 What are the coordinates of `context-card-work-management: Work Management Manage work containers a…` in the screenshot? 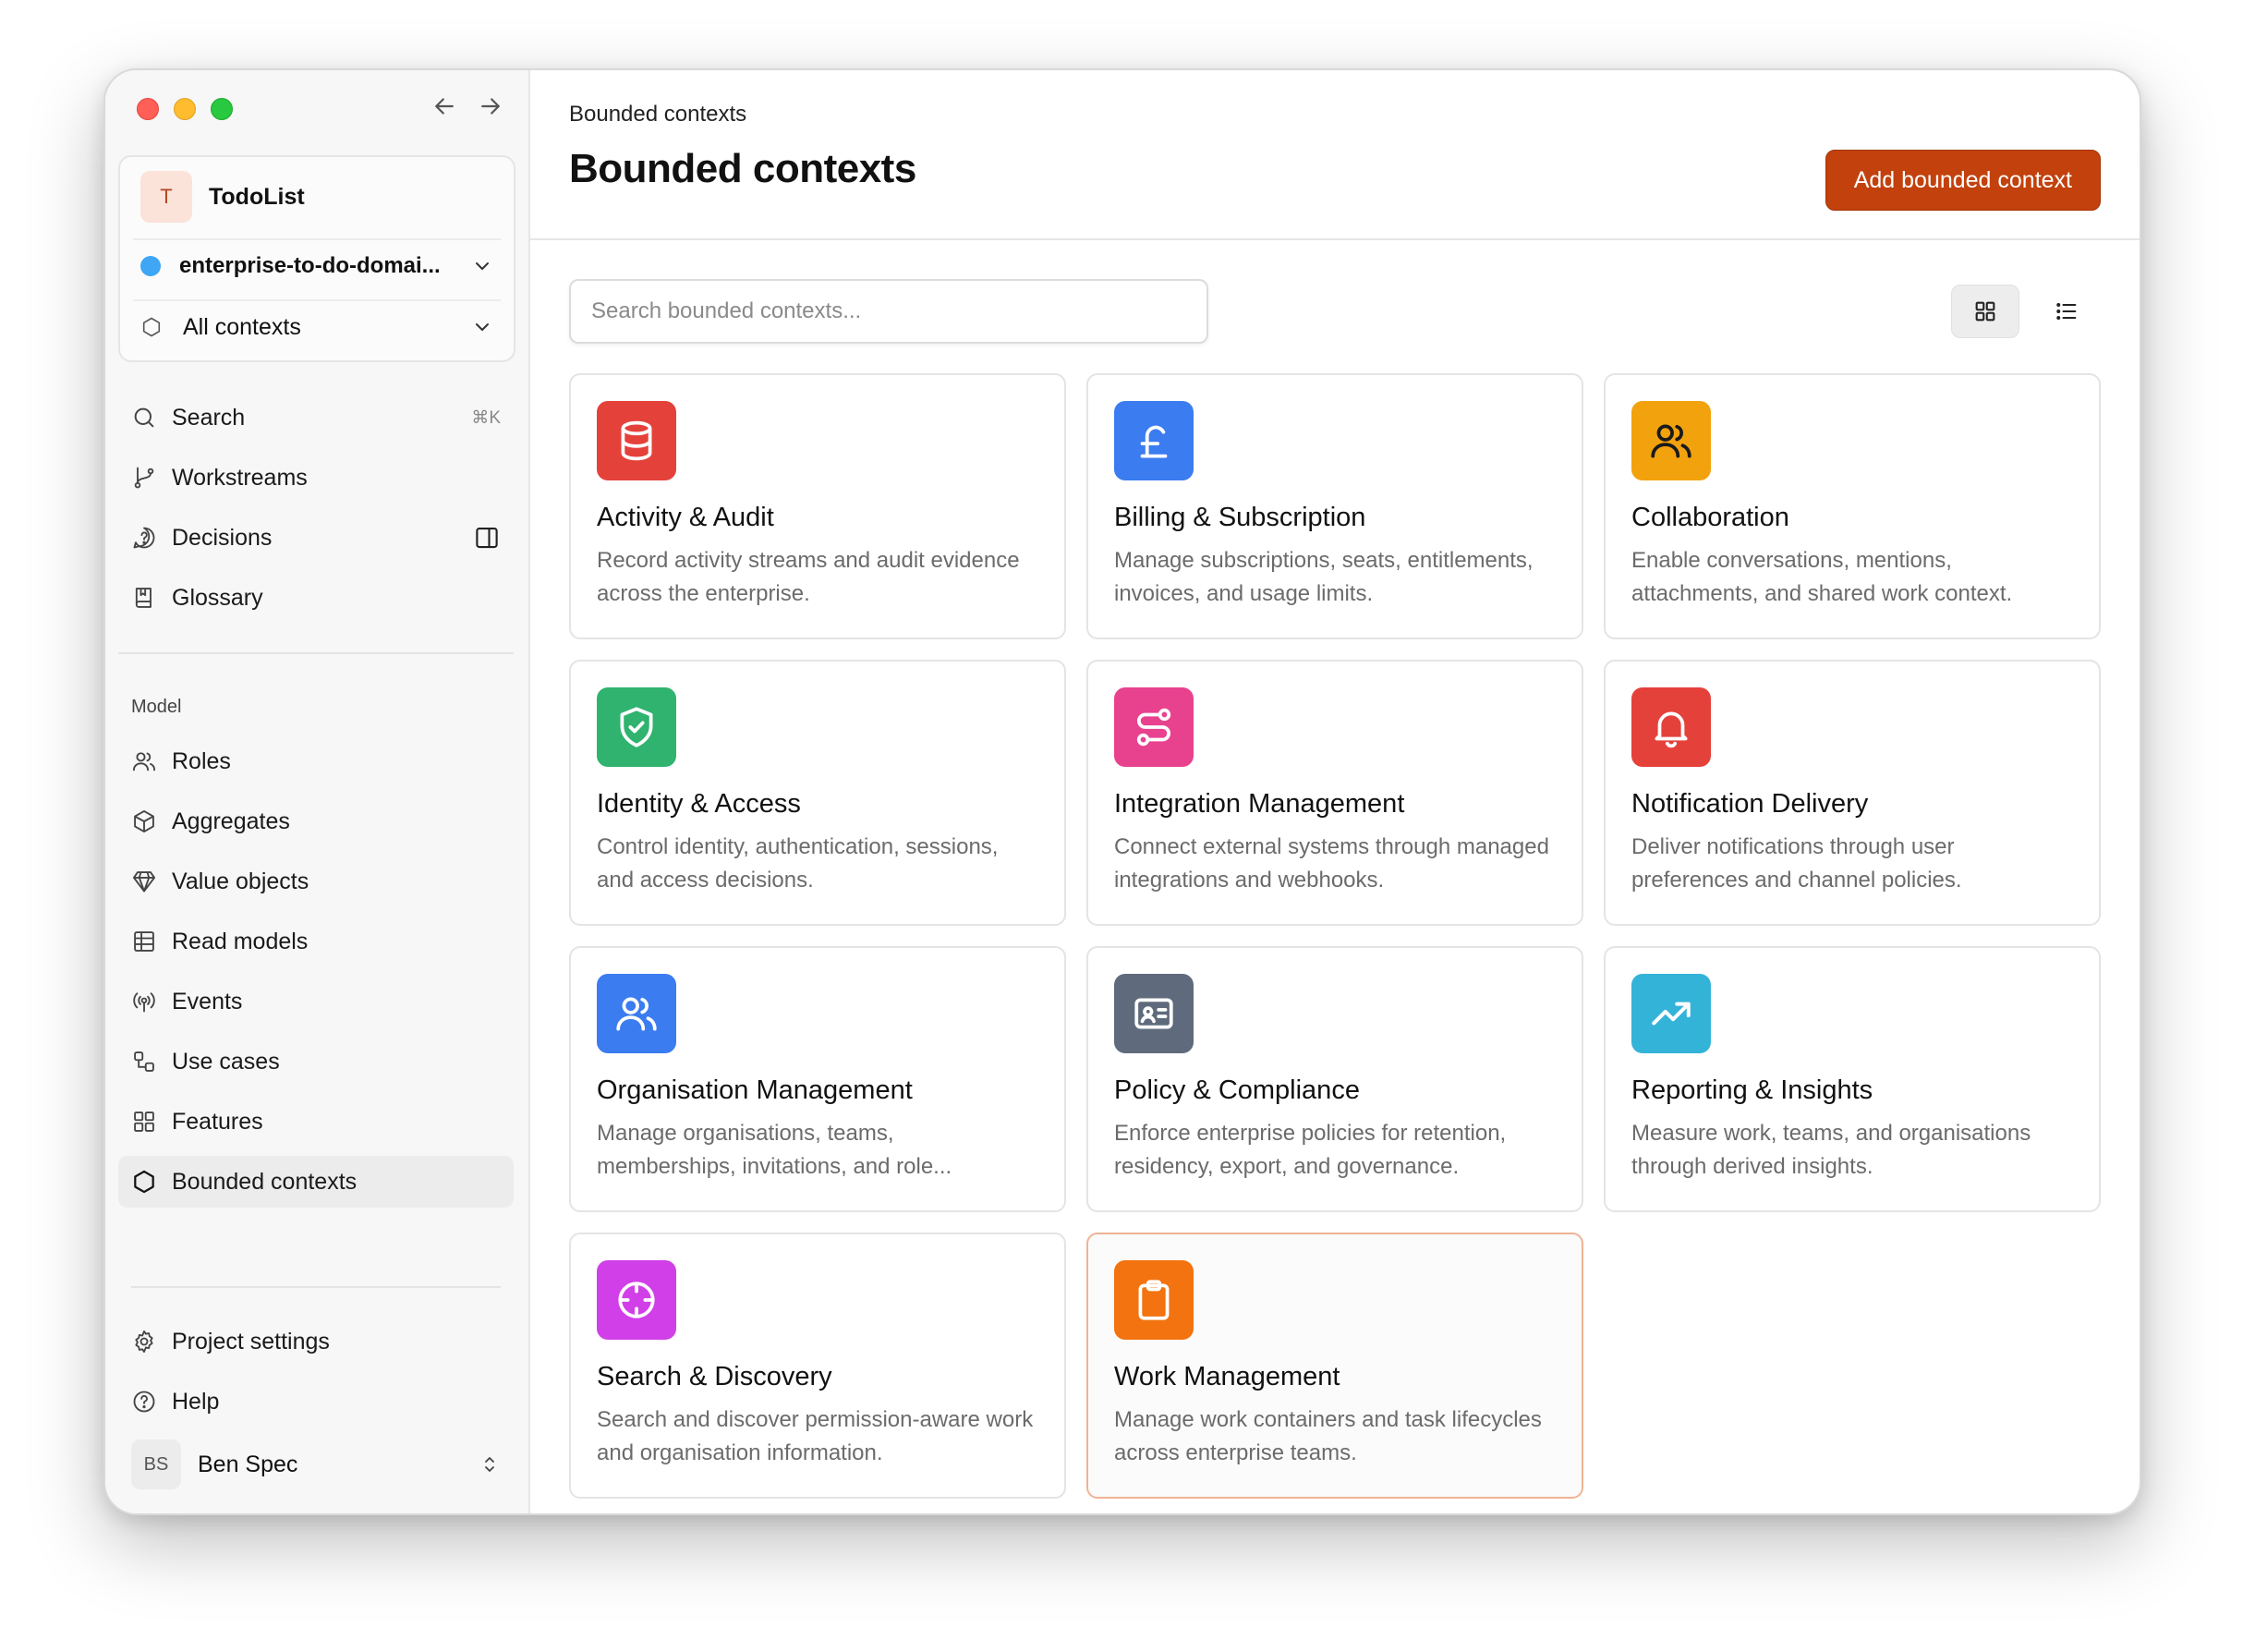 It's located at (1334, 1366).